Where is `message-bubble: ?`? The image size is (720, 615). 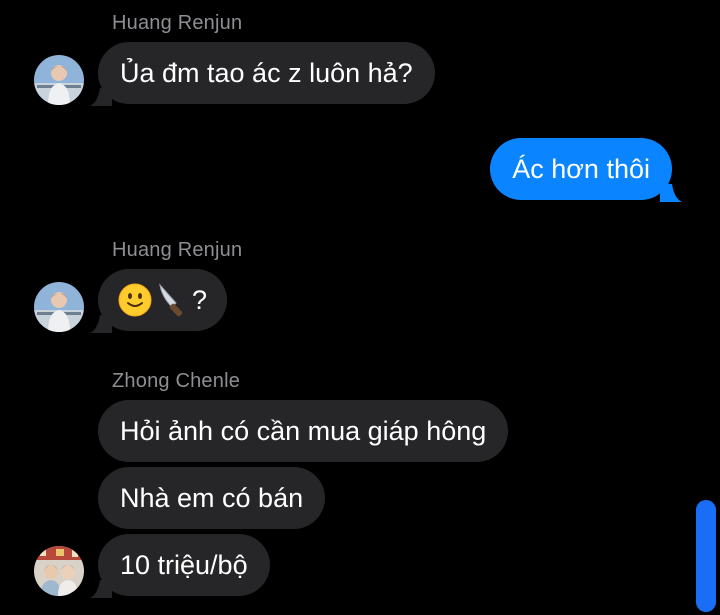 message-bubble: ? is located at coordinates (163, 300).